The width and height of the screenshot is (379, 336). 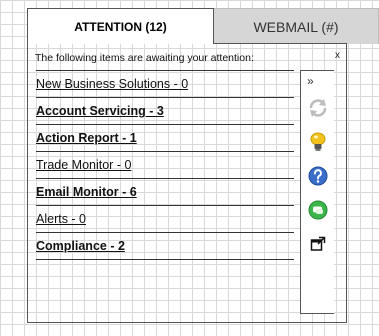 What do you see at coordinates (165, 138) in the screenshot?
I see `list-item: Action Report - 1` at bounding box center [165, 138].